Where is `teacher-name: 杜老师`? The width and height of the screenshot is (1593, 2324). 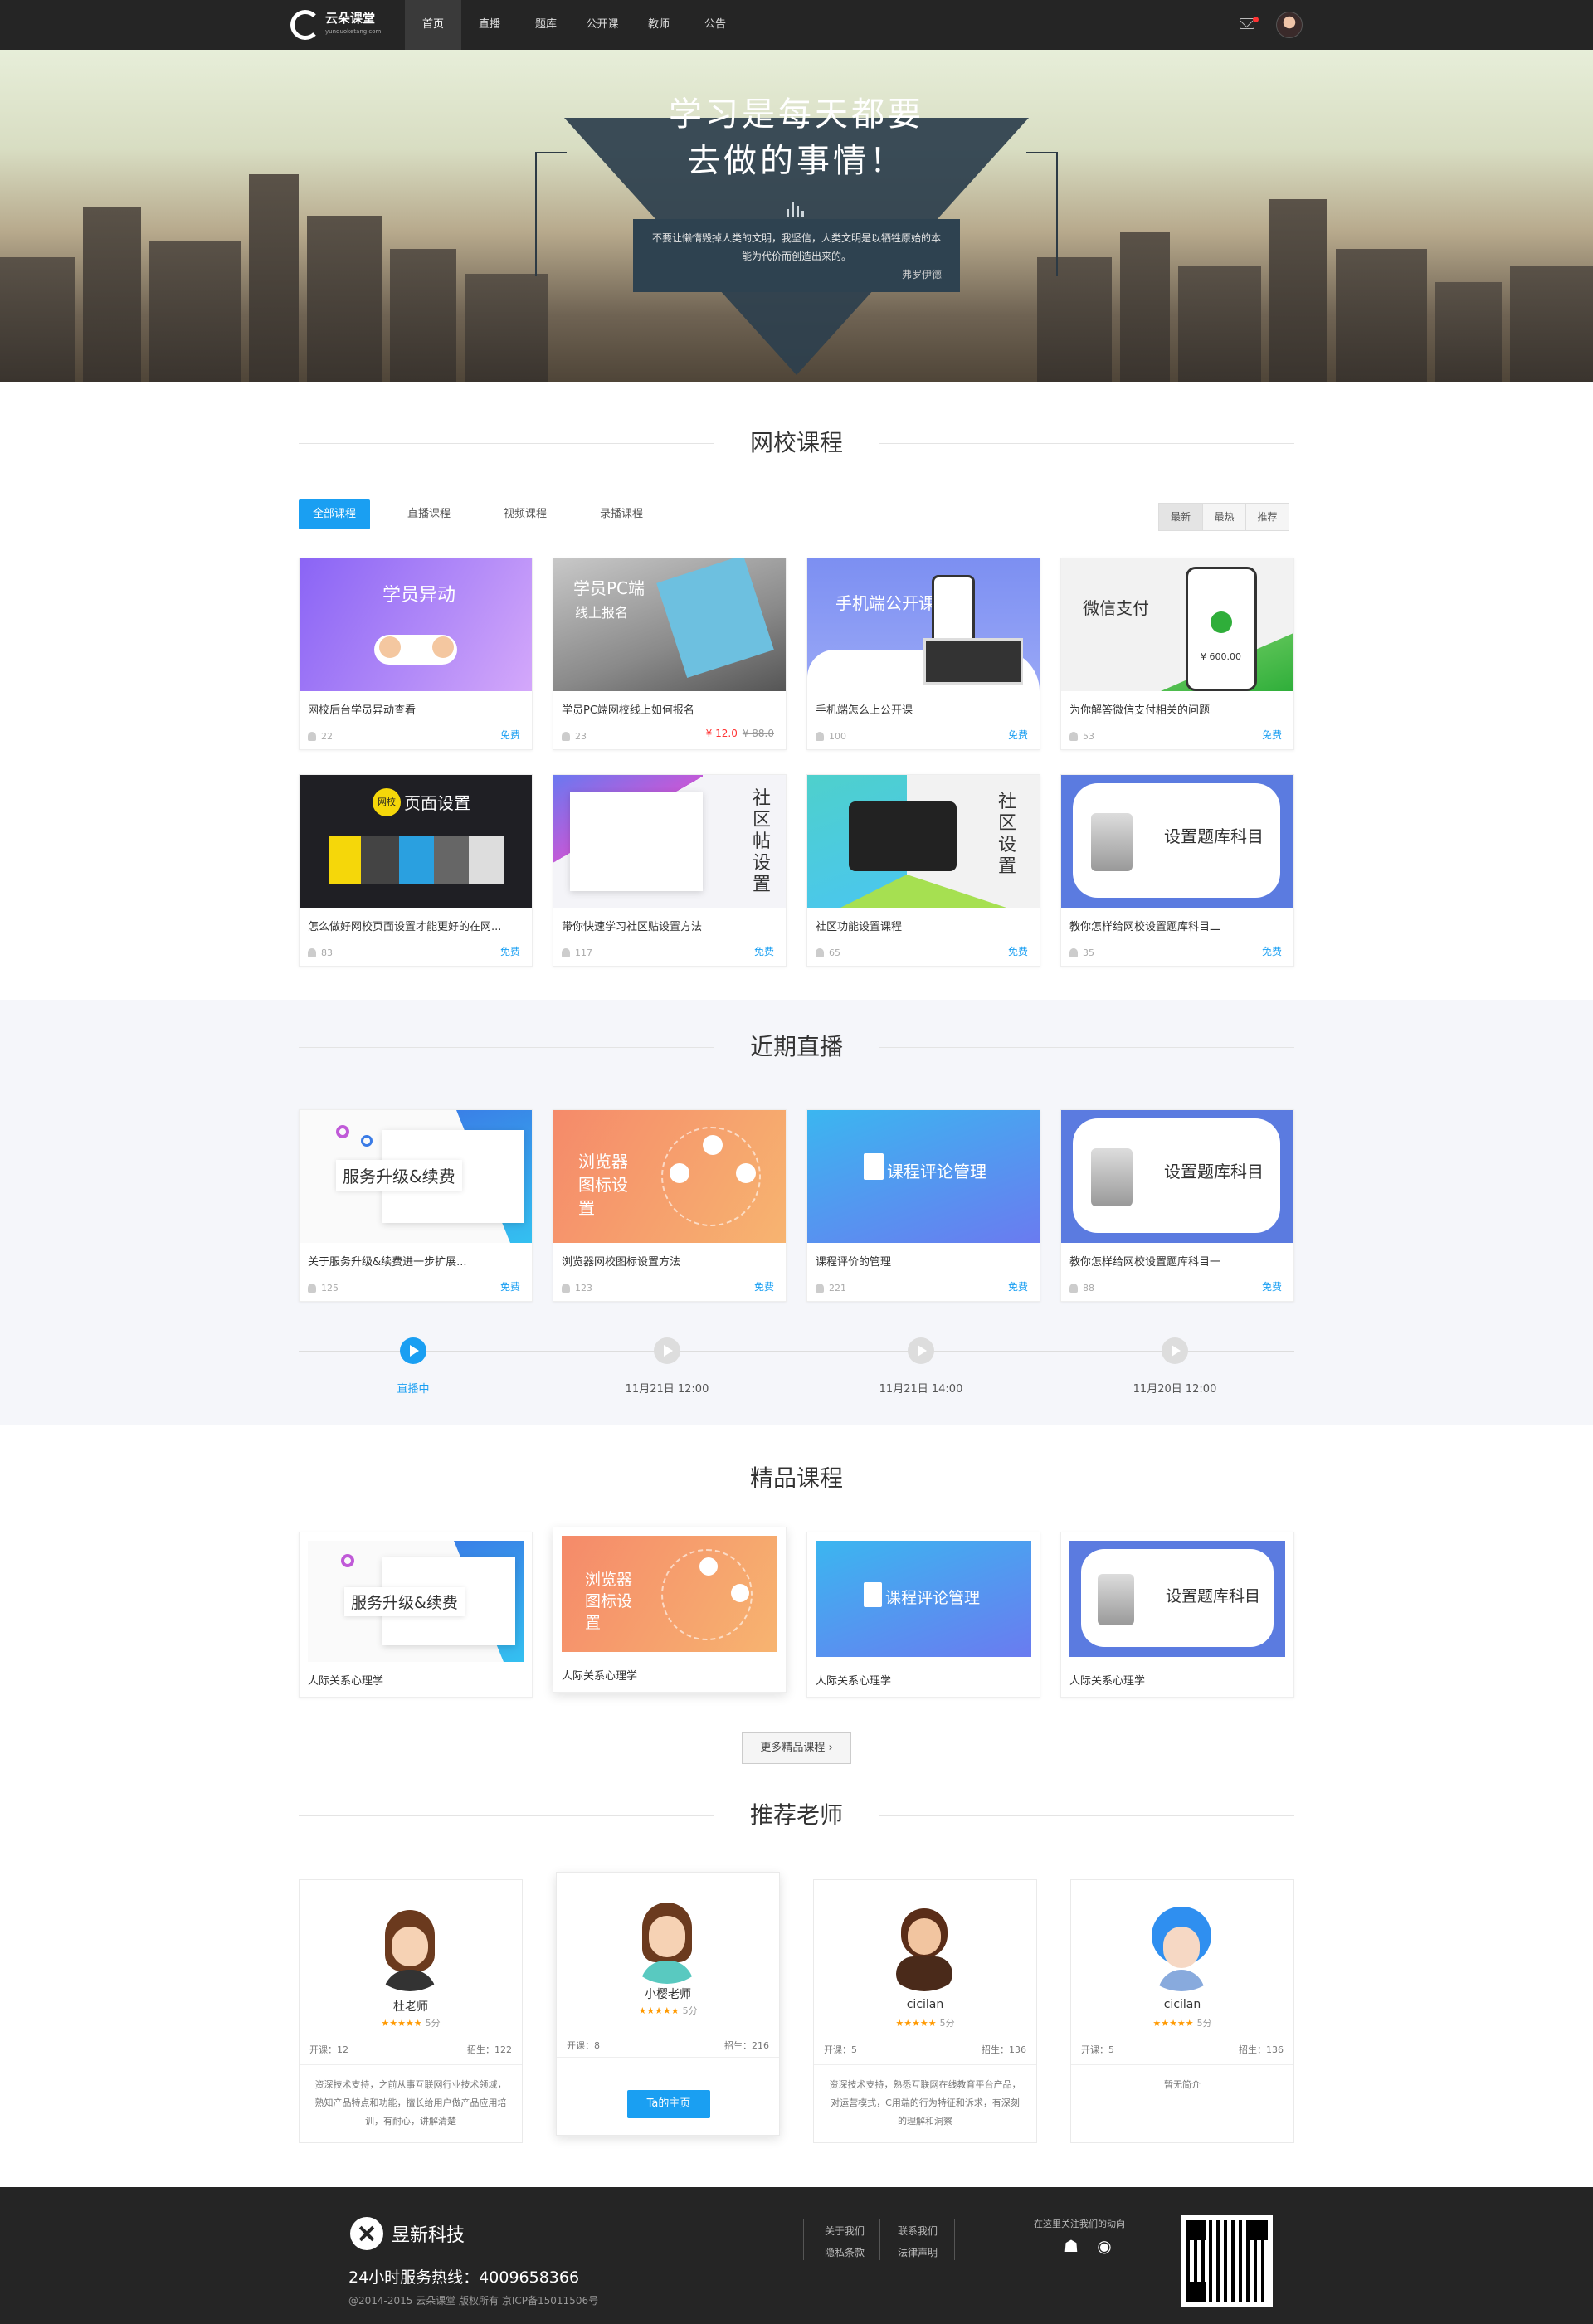 teacher-name: 杜老师 is located at coordinates (410, 2007).